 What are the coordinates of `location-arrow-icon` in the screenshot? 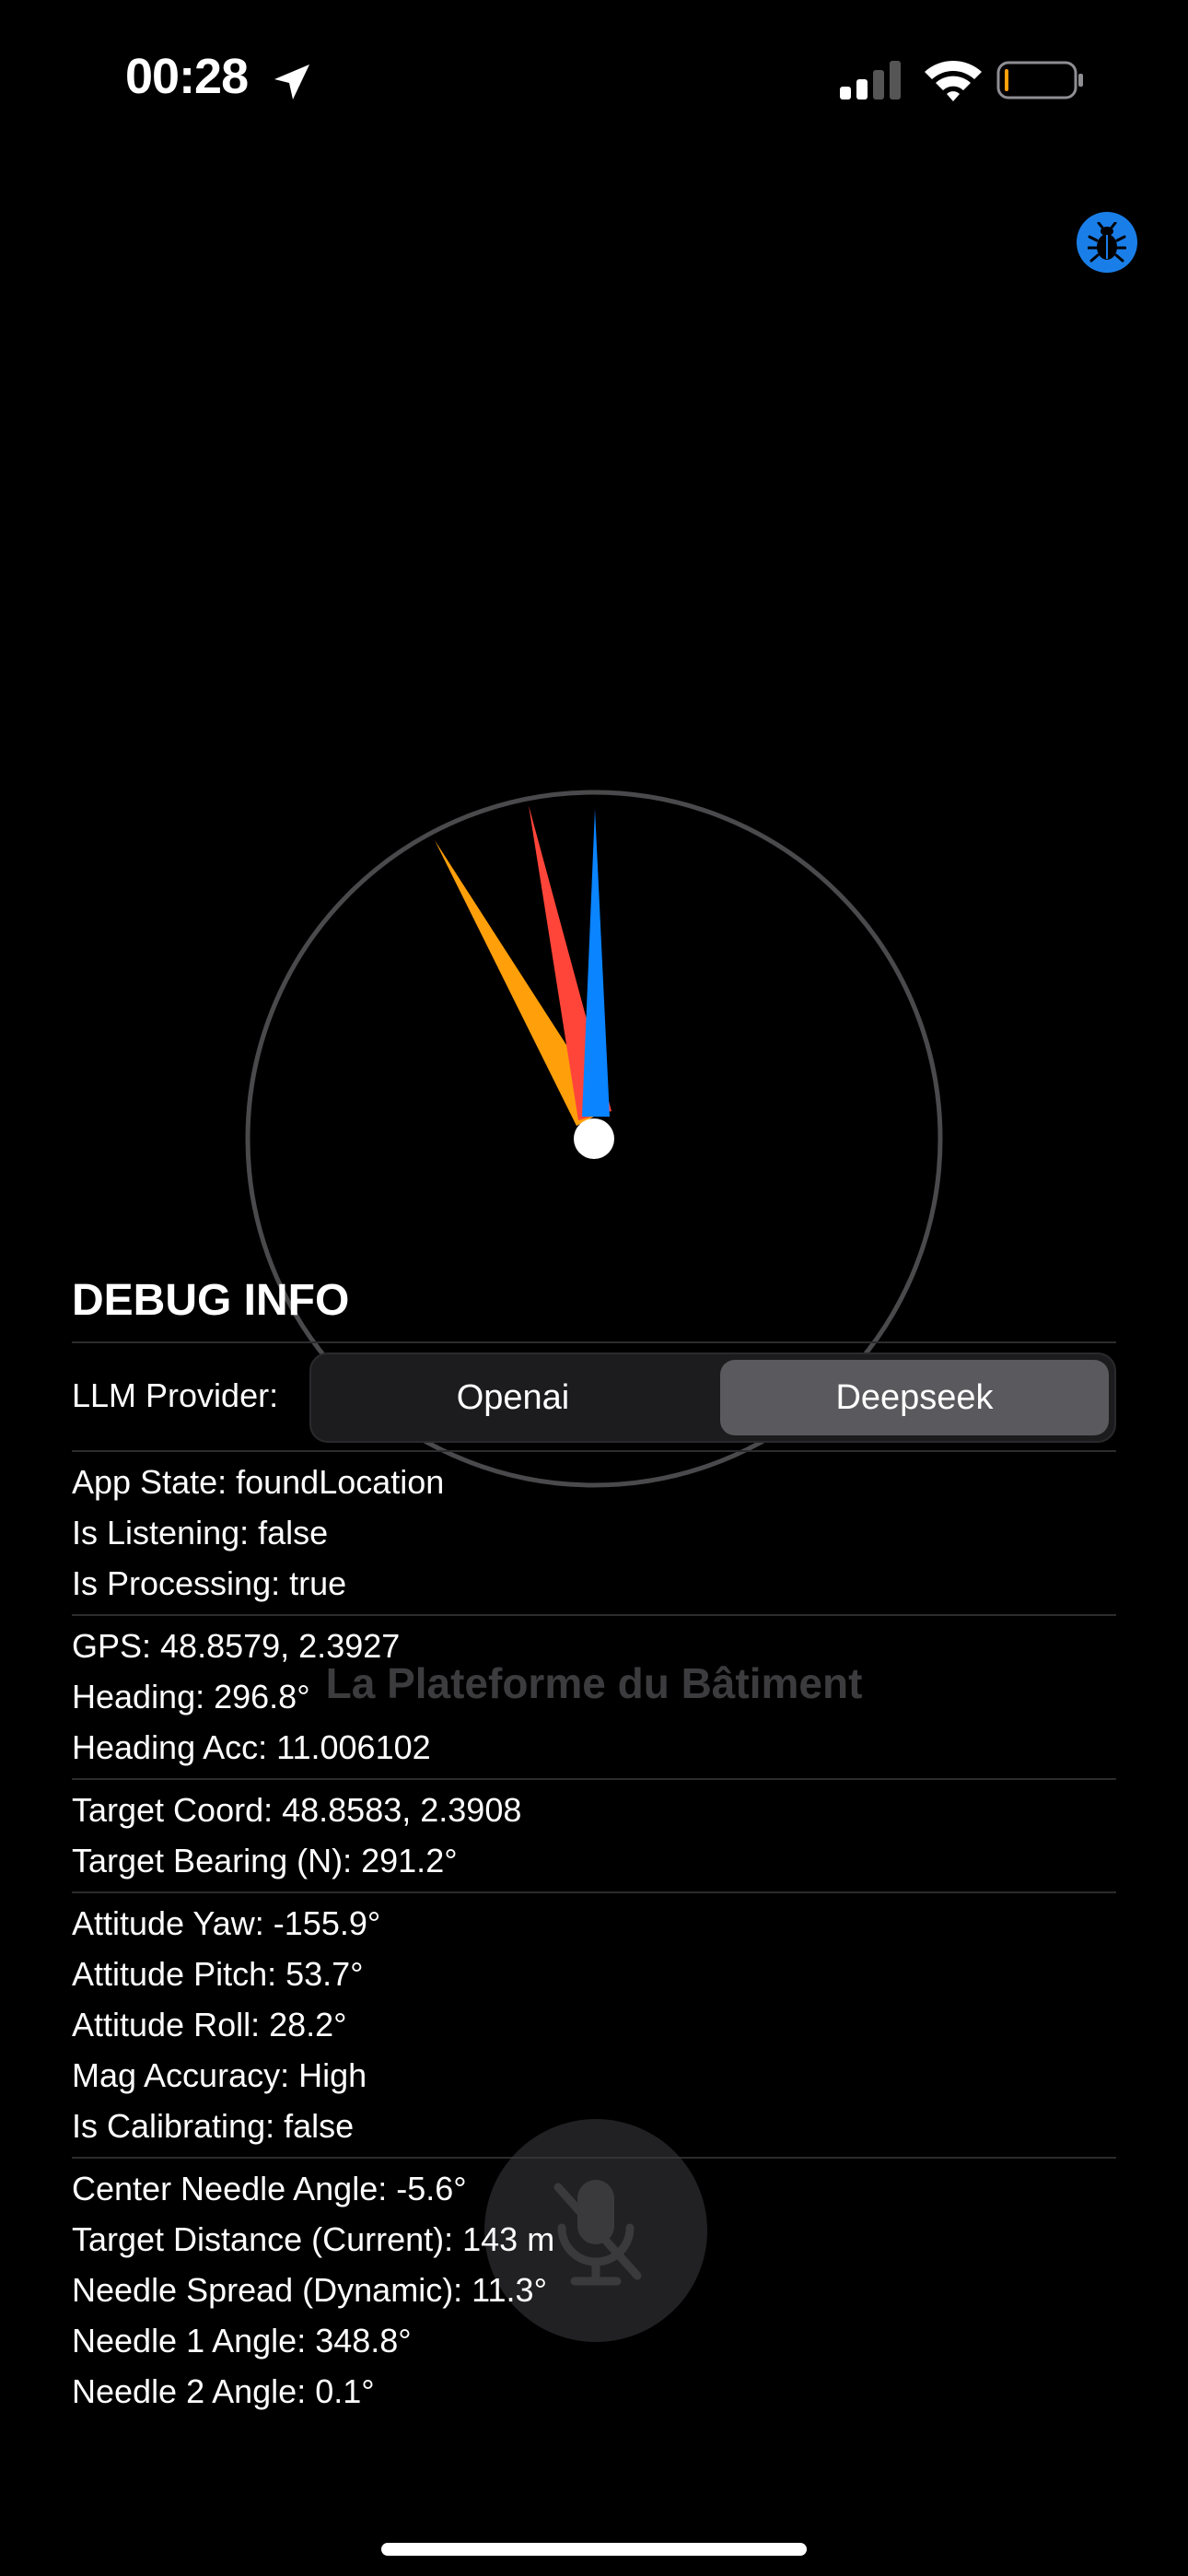 It's located at (291, 82).